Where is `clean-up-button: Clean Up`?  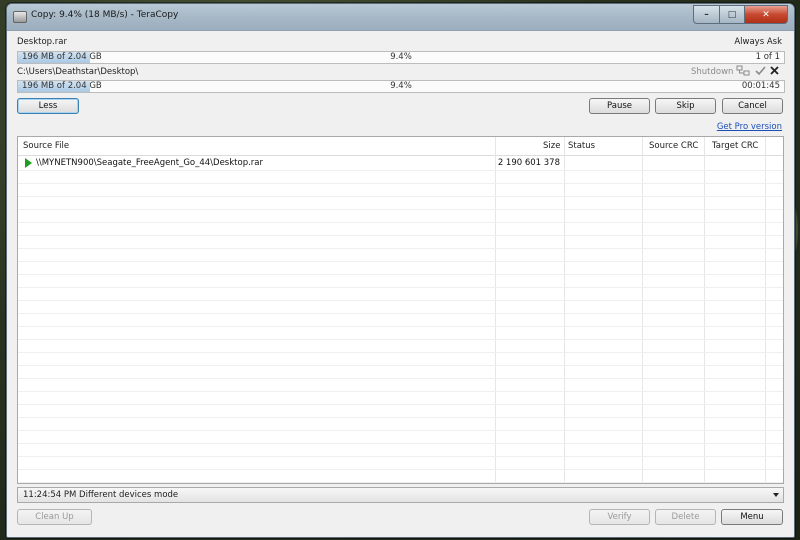 clean-up-button: Clean Up is located at coordinates (54, 517).